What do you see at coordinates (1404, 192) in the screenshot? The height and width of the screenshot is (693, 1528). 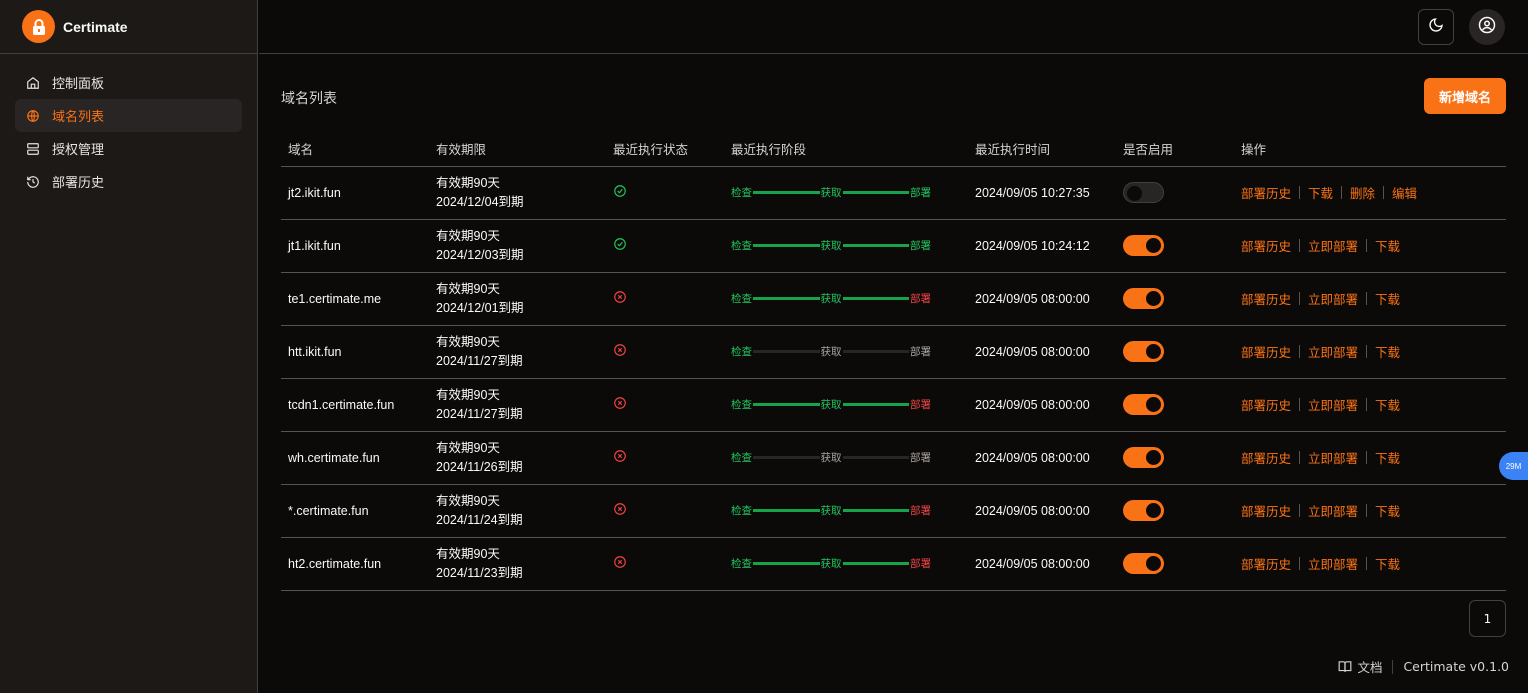 I see `action-link: 编辑` at bounding box center [1404, 192].